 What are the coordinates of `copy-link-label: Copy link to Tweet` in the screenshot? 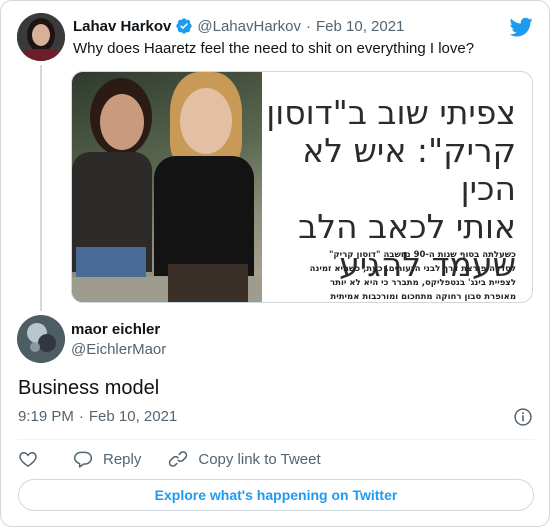 It's located at (259, 459).